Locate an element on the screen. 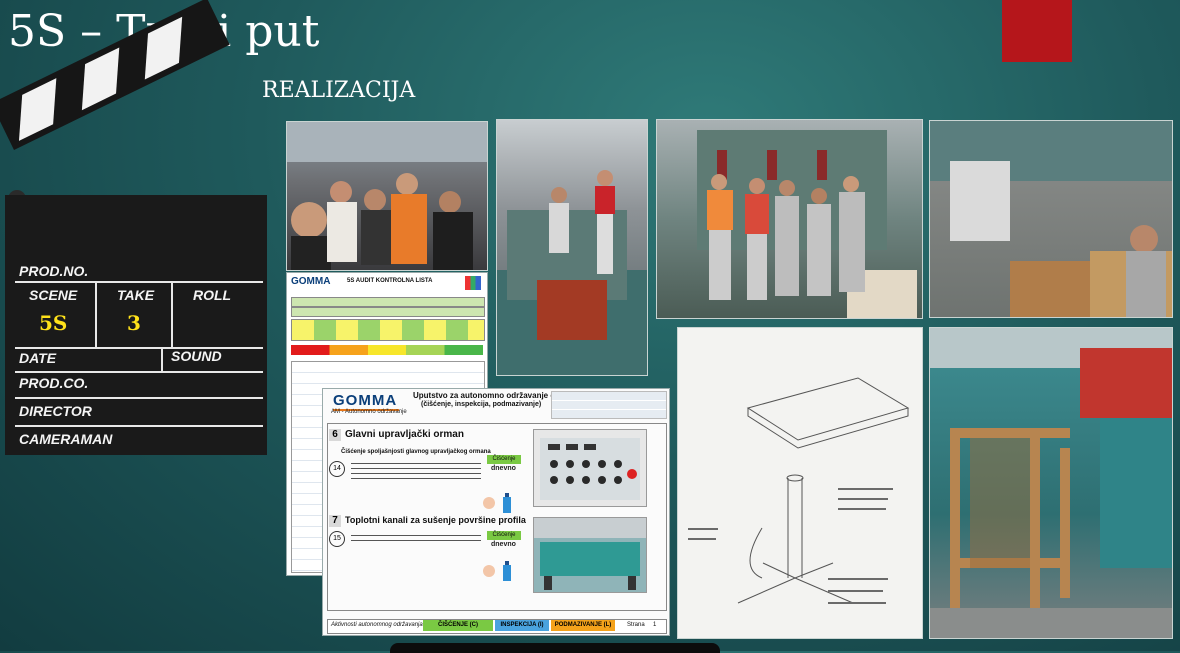 This screenshot has height=653, width=1180. machine-cleaning-photo is located at coordinates (572, 247).